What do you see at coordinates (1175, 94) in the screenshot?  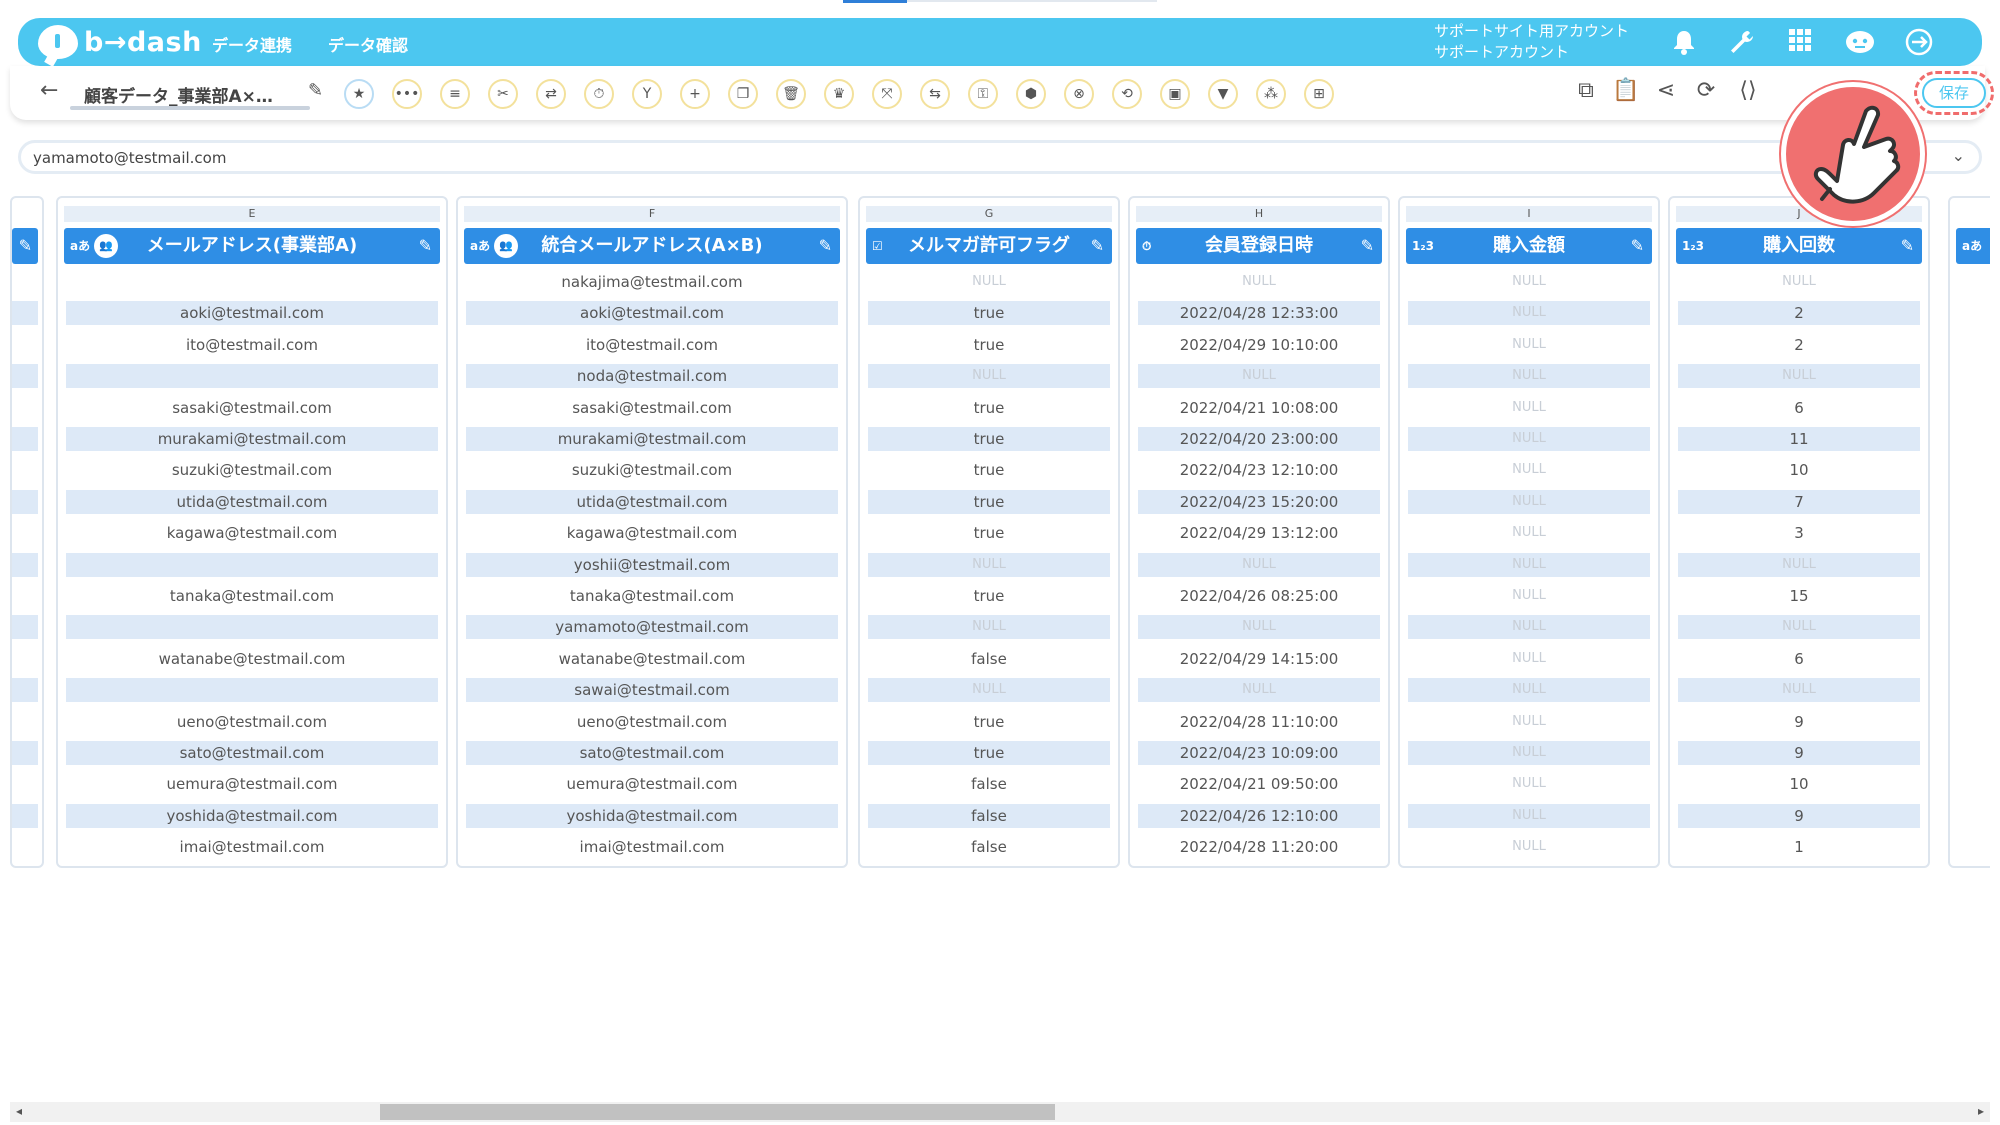 I see `frame-icon: ▣` at bounding box center [1175, 94].